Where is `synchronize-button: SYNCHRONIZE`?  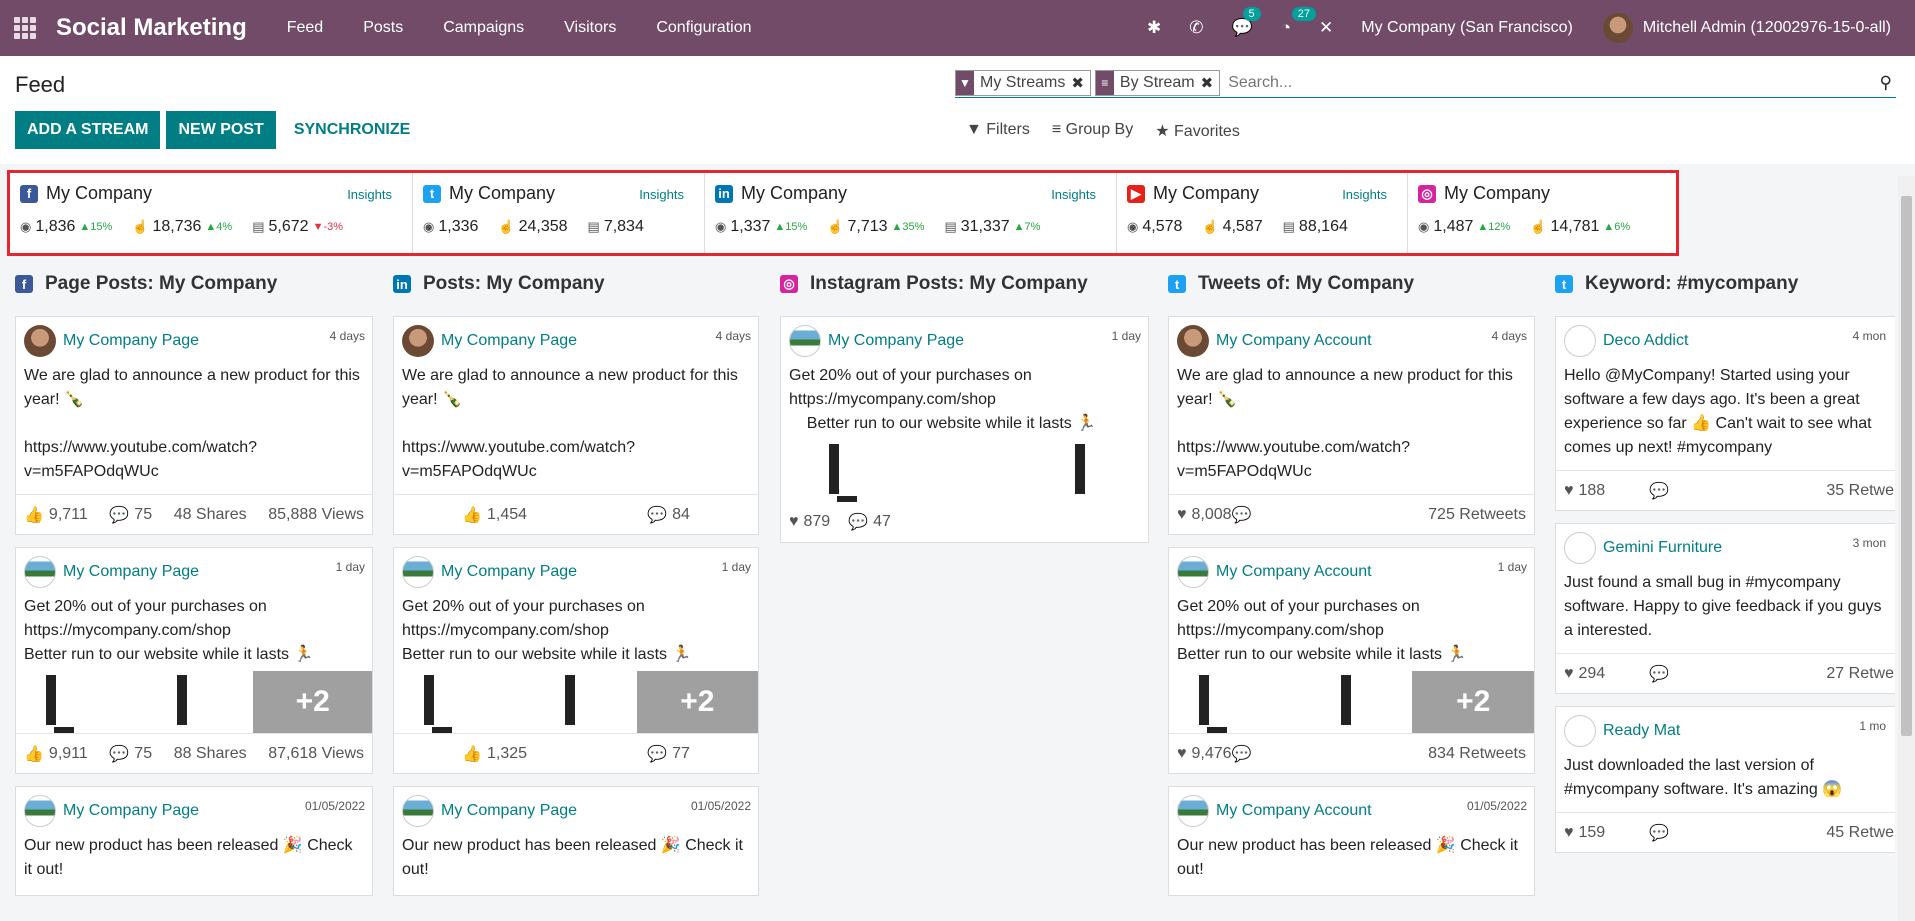
synchronize-button: SYNCHRONIZE is located at coordinates (352, 130).